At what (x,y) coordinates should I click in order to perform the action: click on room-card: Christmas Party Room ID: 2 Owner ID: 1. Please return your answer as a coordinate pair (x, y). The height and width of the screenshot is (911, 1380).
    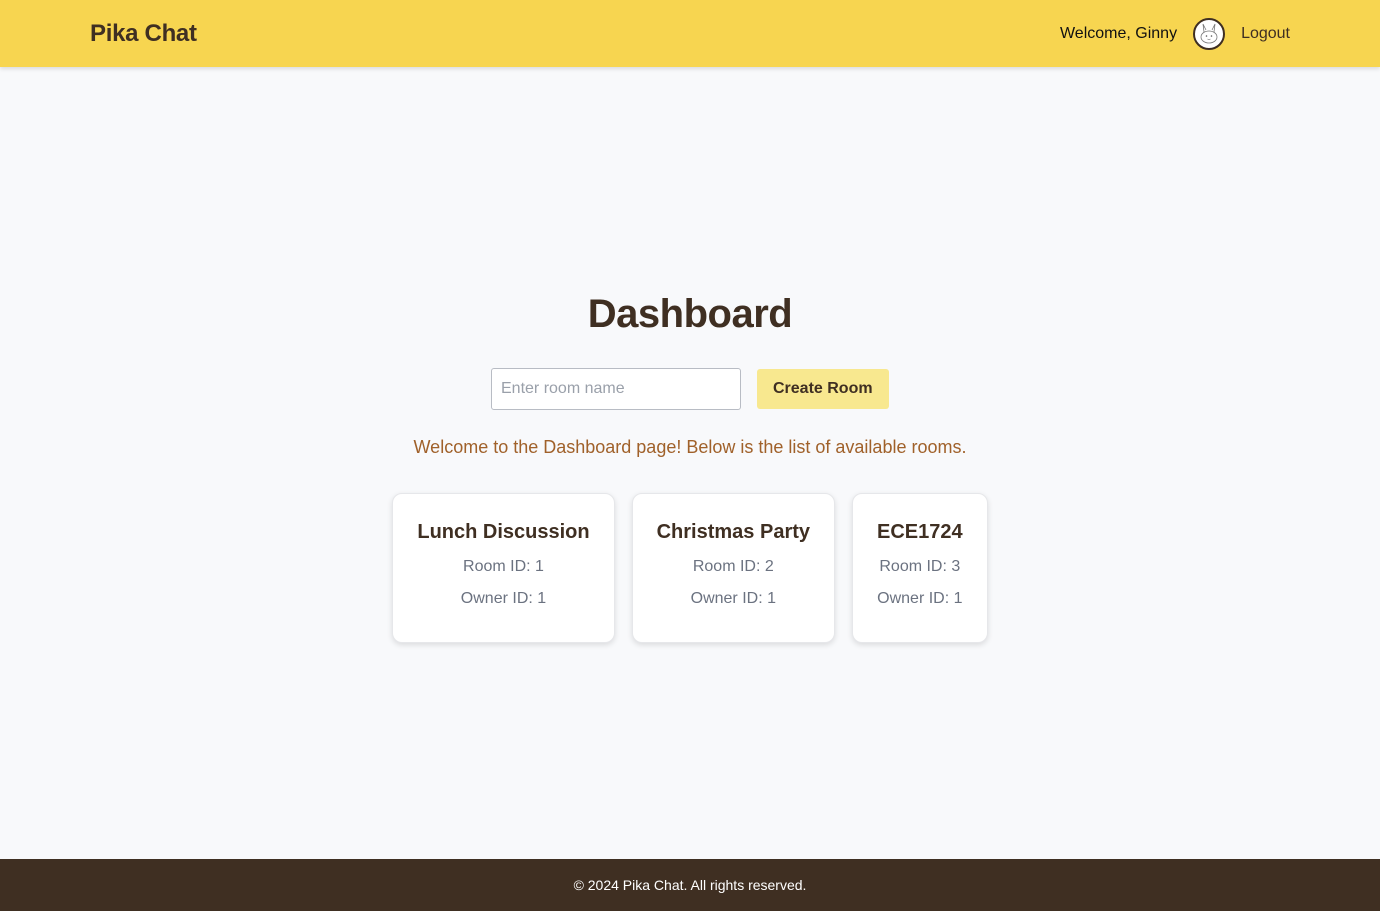
    Looking at the image, I should click on (733, 568).